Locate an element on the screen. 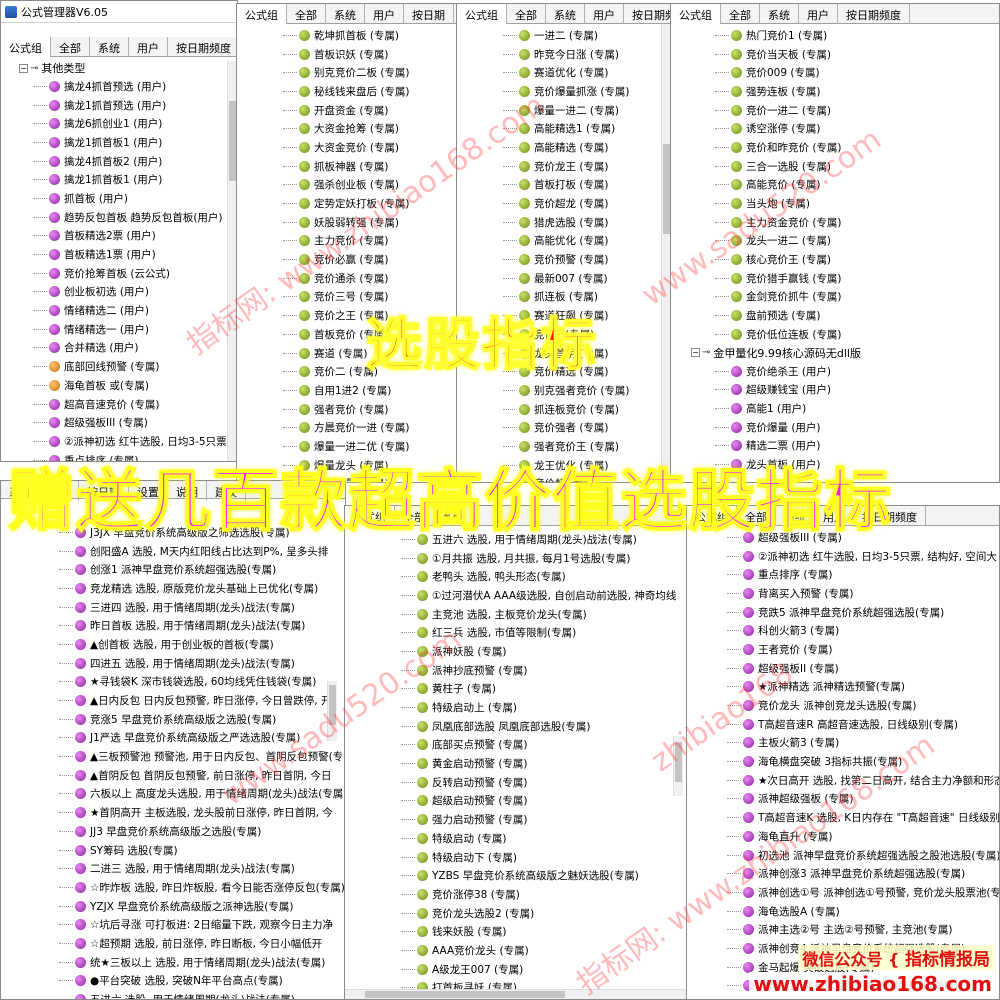  formula-item: 二进三 选股, 用于情绪周期(龙头)战法(专属) is located at coordinates (202, 868).